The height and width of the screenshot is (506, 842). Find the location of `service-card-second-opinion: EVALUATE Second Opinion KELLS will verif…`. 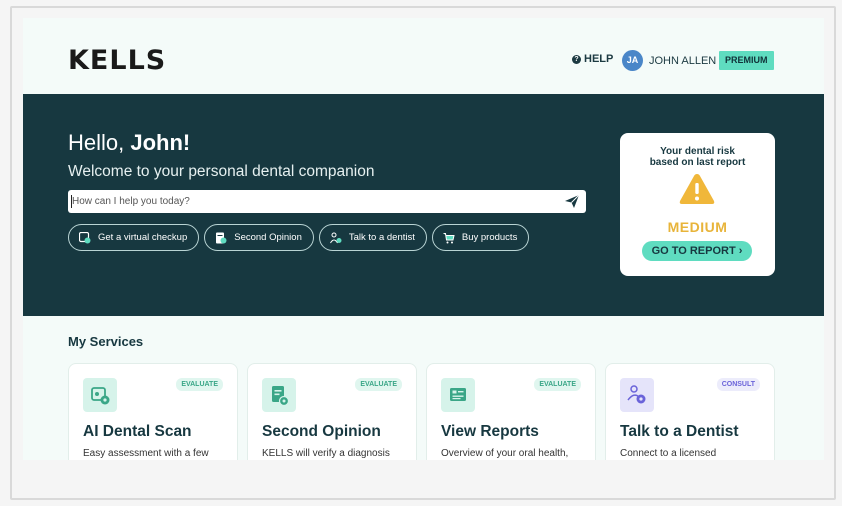

service-card-second-opinion: EVALUATE Second Opinion KELLS will verif… is located at coordinates (332, 411).